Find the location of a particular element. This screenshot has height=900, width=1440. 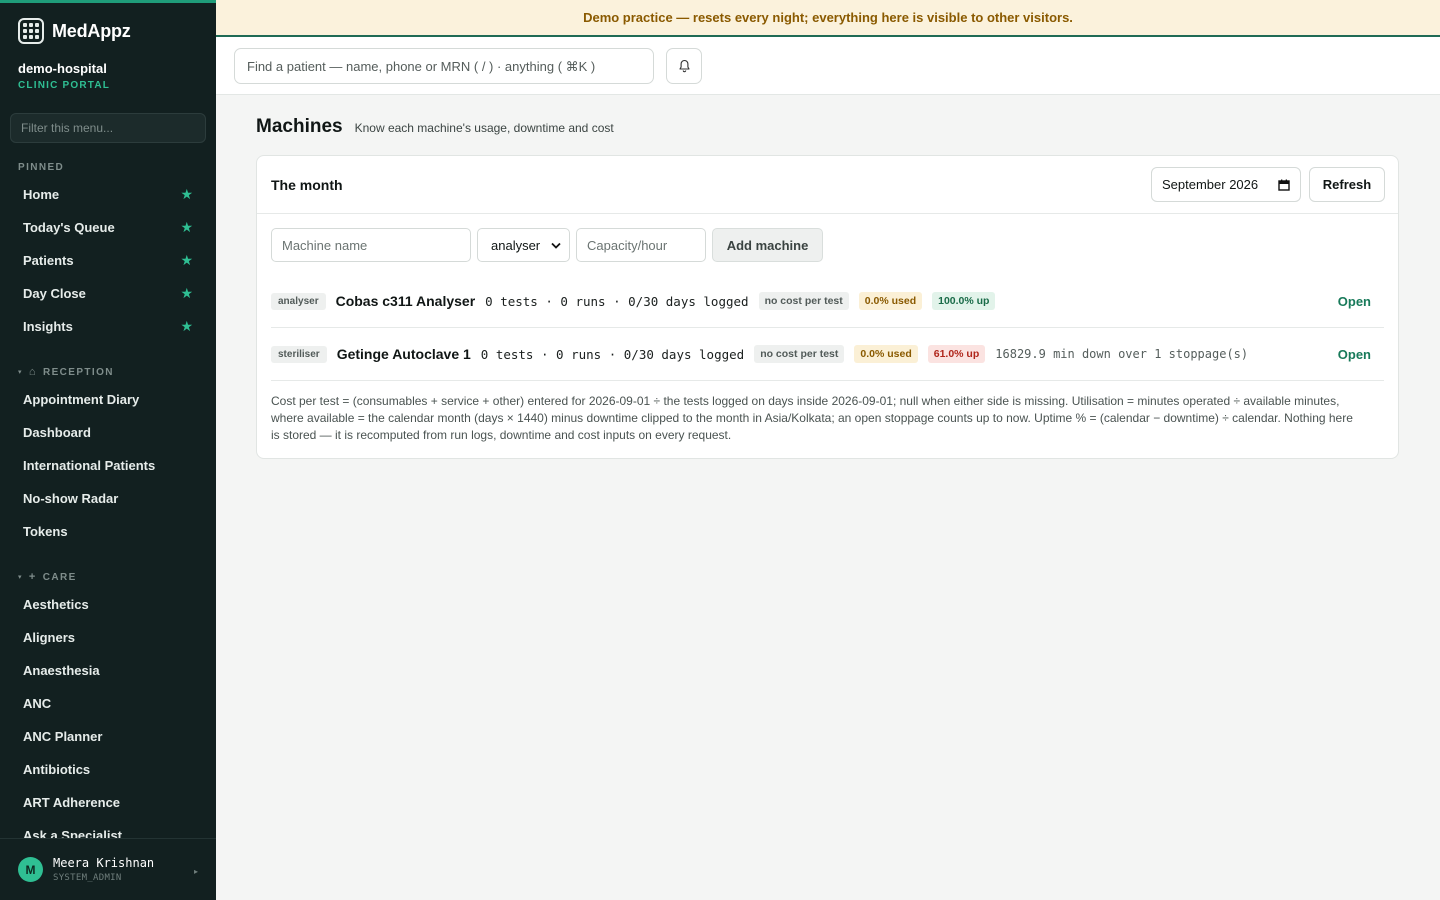

refresh-button: Refresh is located at coordinates (1347, 184).